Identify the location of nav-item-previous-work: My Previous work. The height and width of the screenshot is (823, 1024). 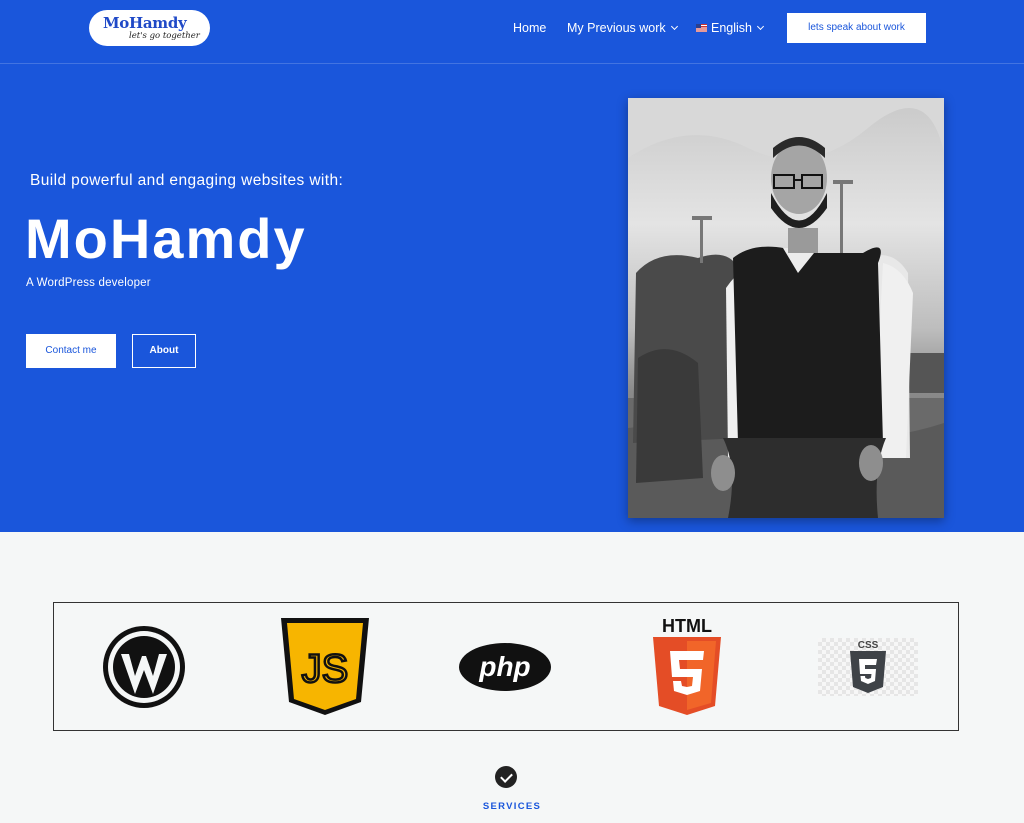
(622, 28).